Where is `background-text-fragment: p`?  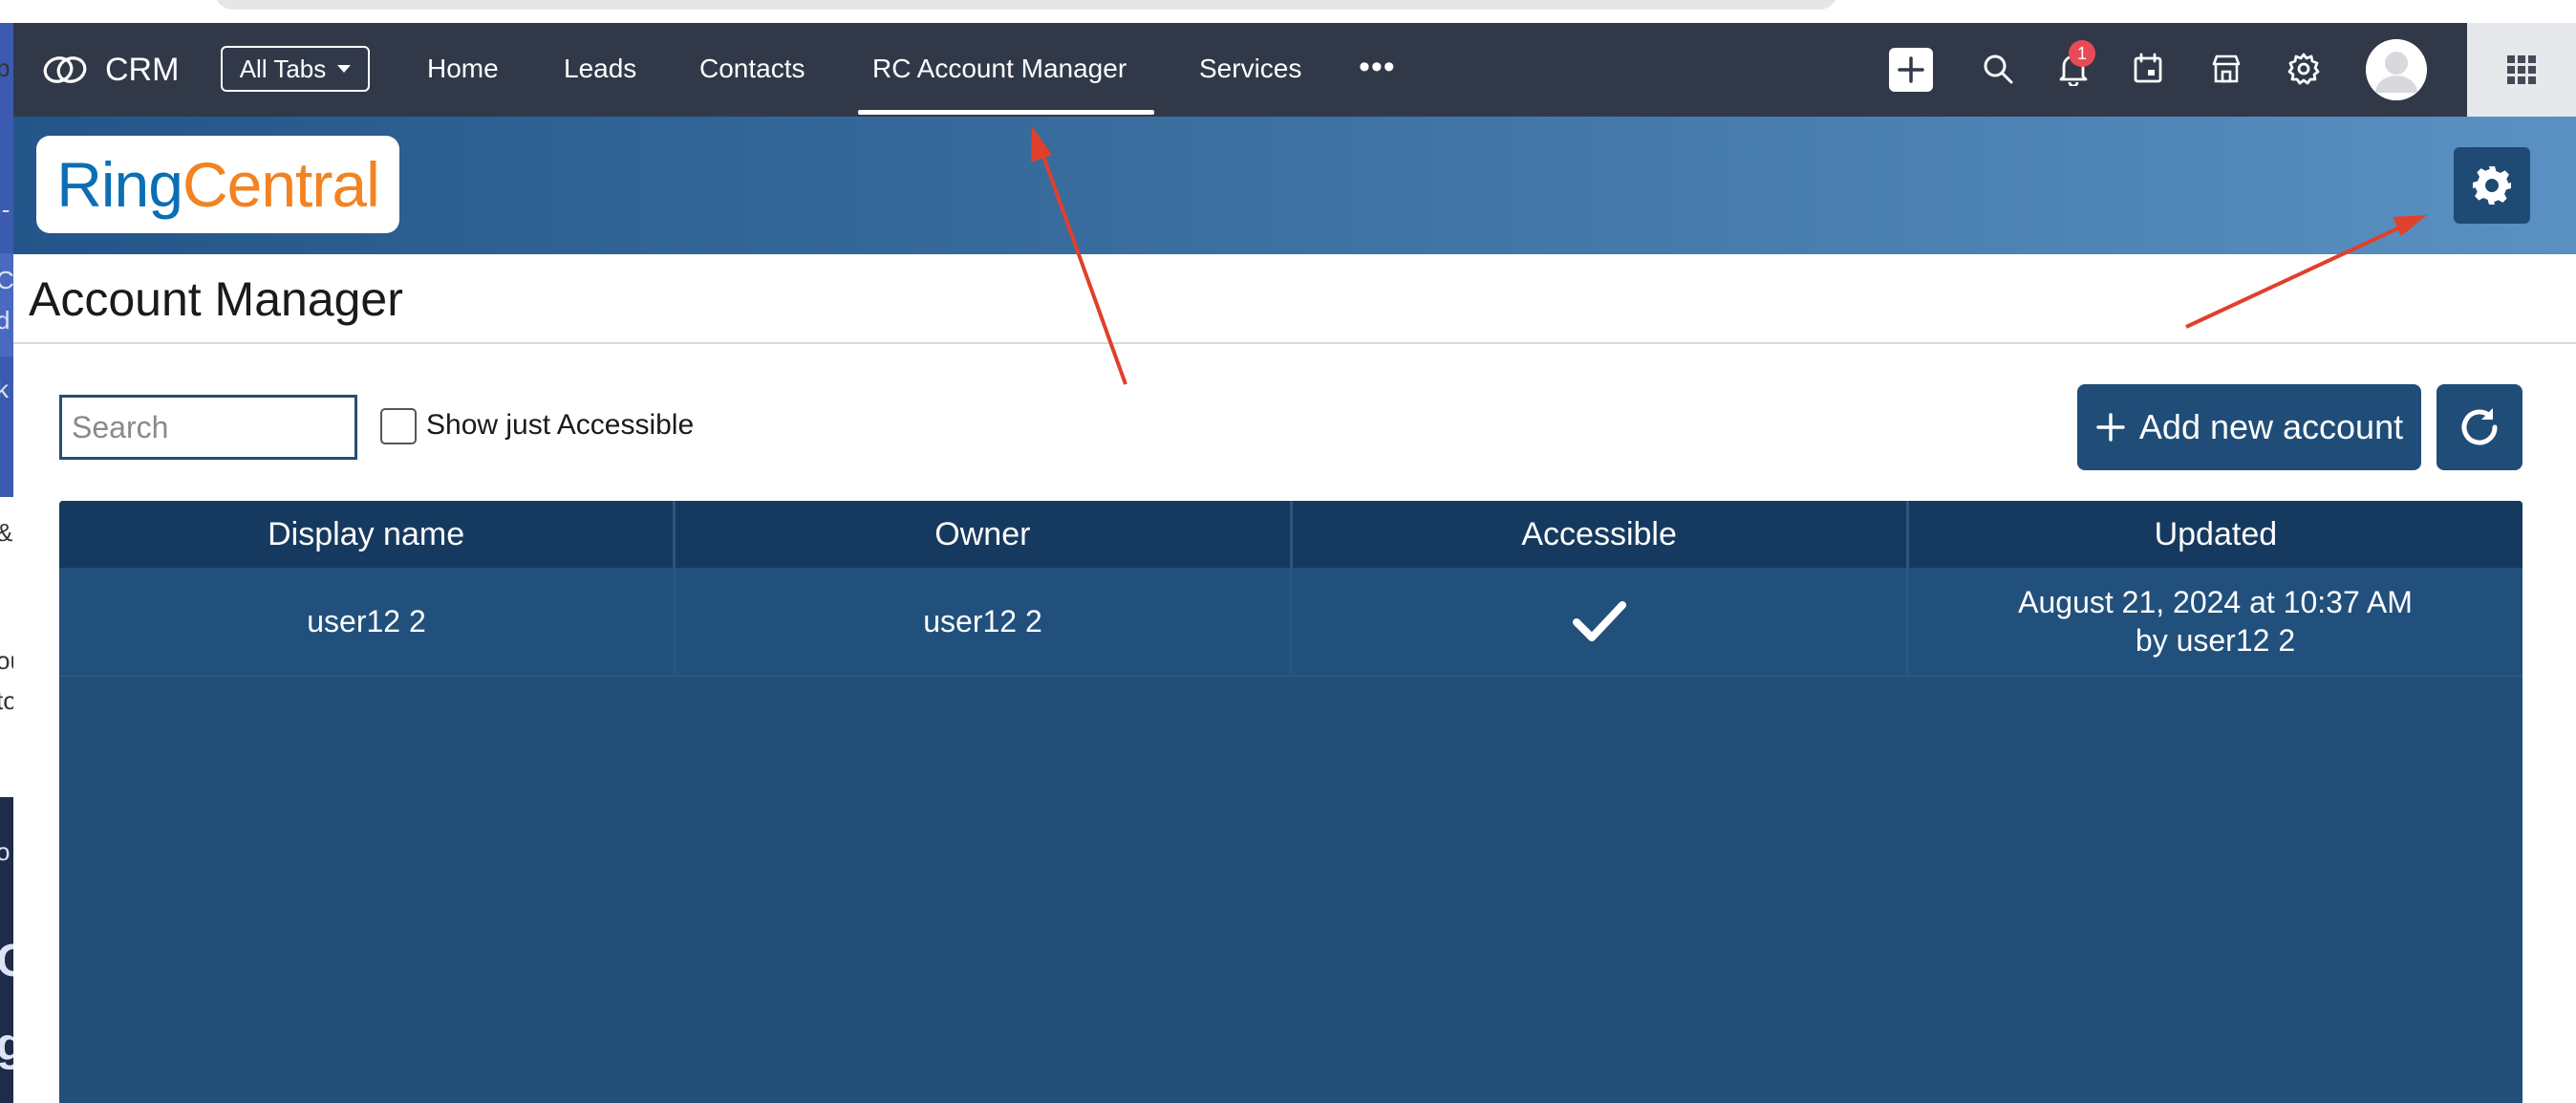
background-text-fragment: p is located at coordinates (5, 68).